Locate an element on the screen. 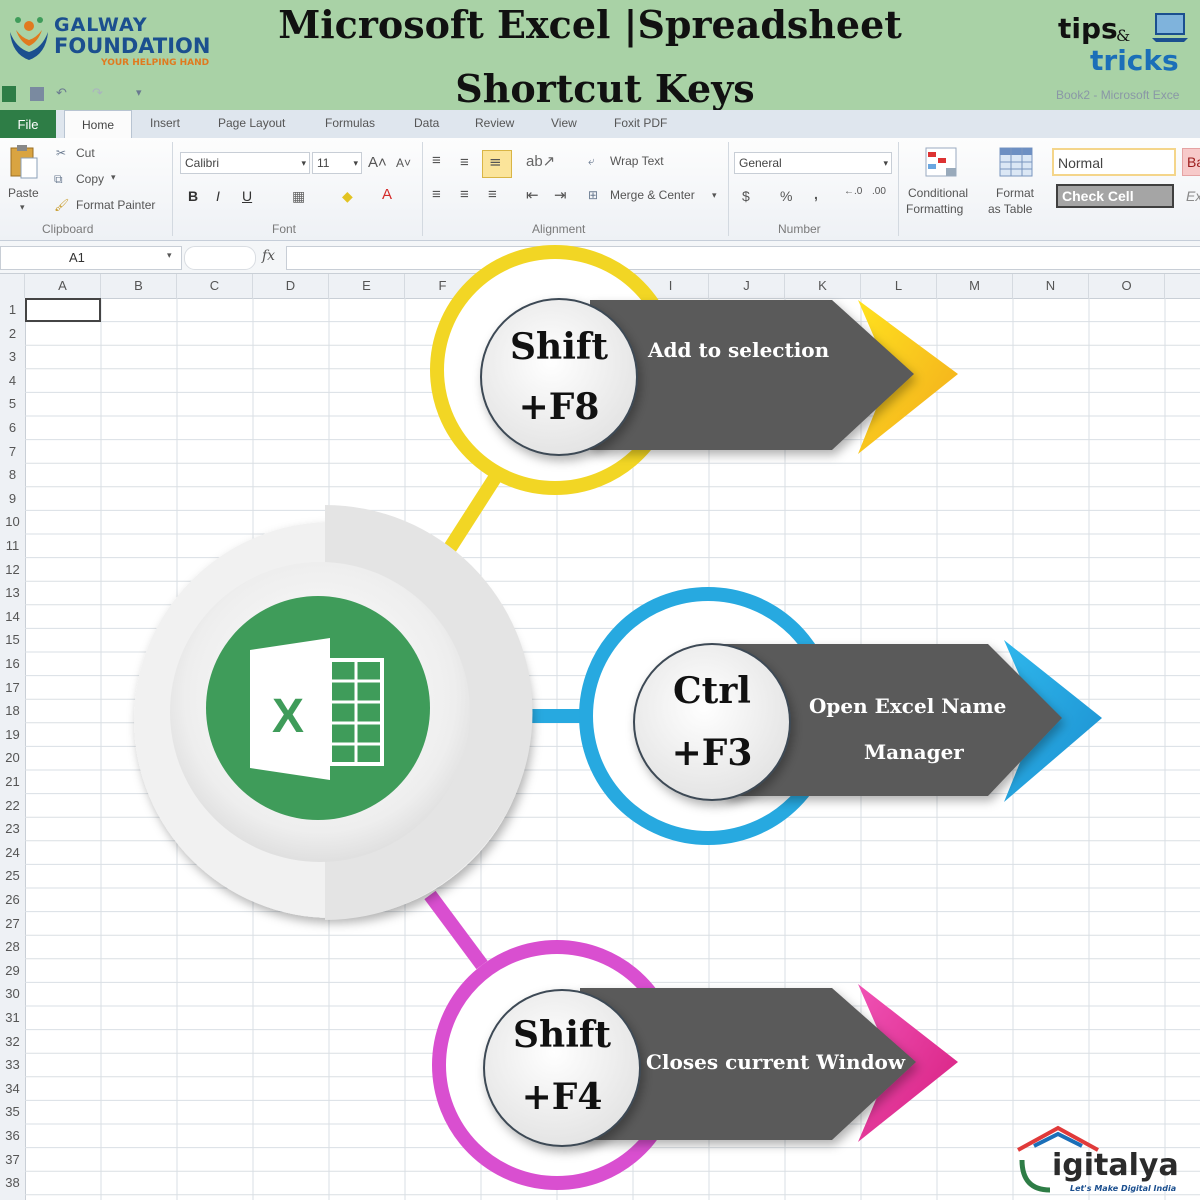  connector-yellow is located at coordinates (475, 509).